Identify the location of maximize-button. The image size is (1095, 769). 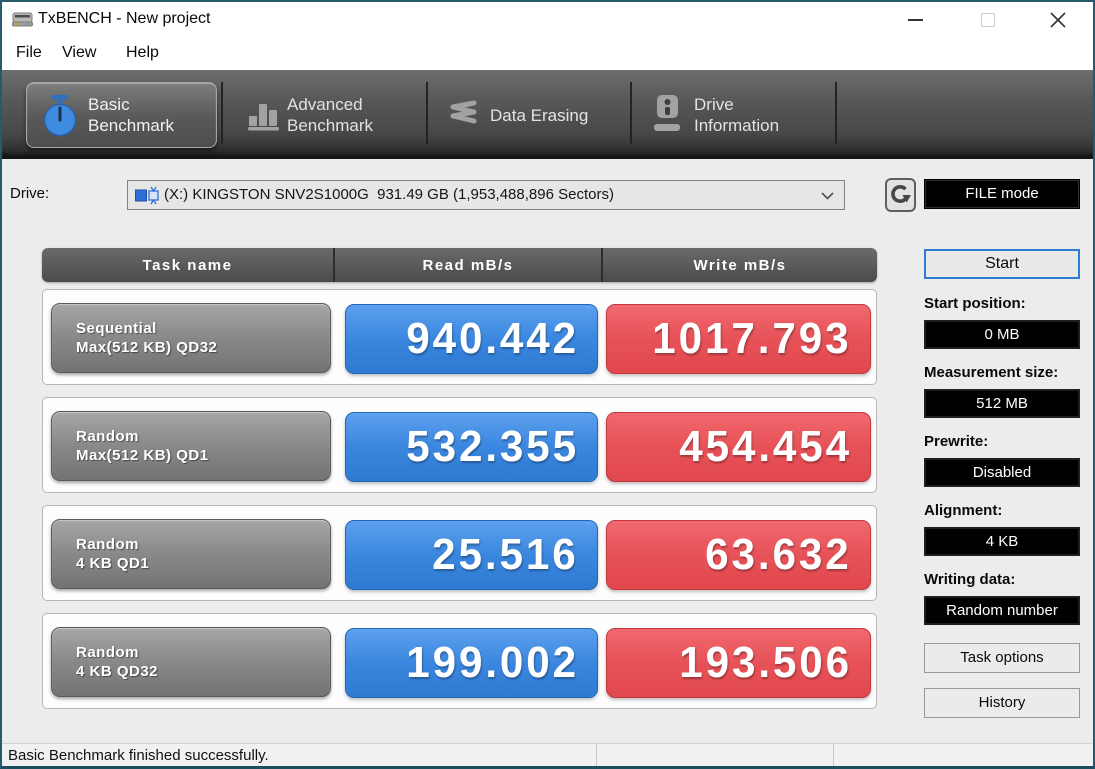
(988, 20).